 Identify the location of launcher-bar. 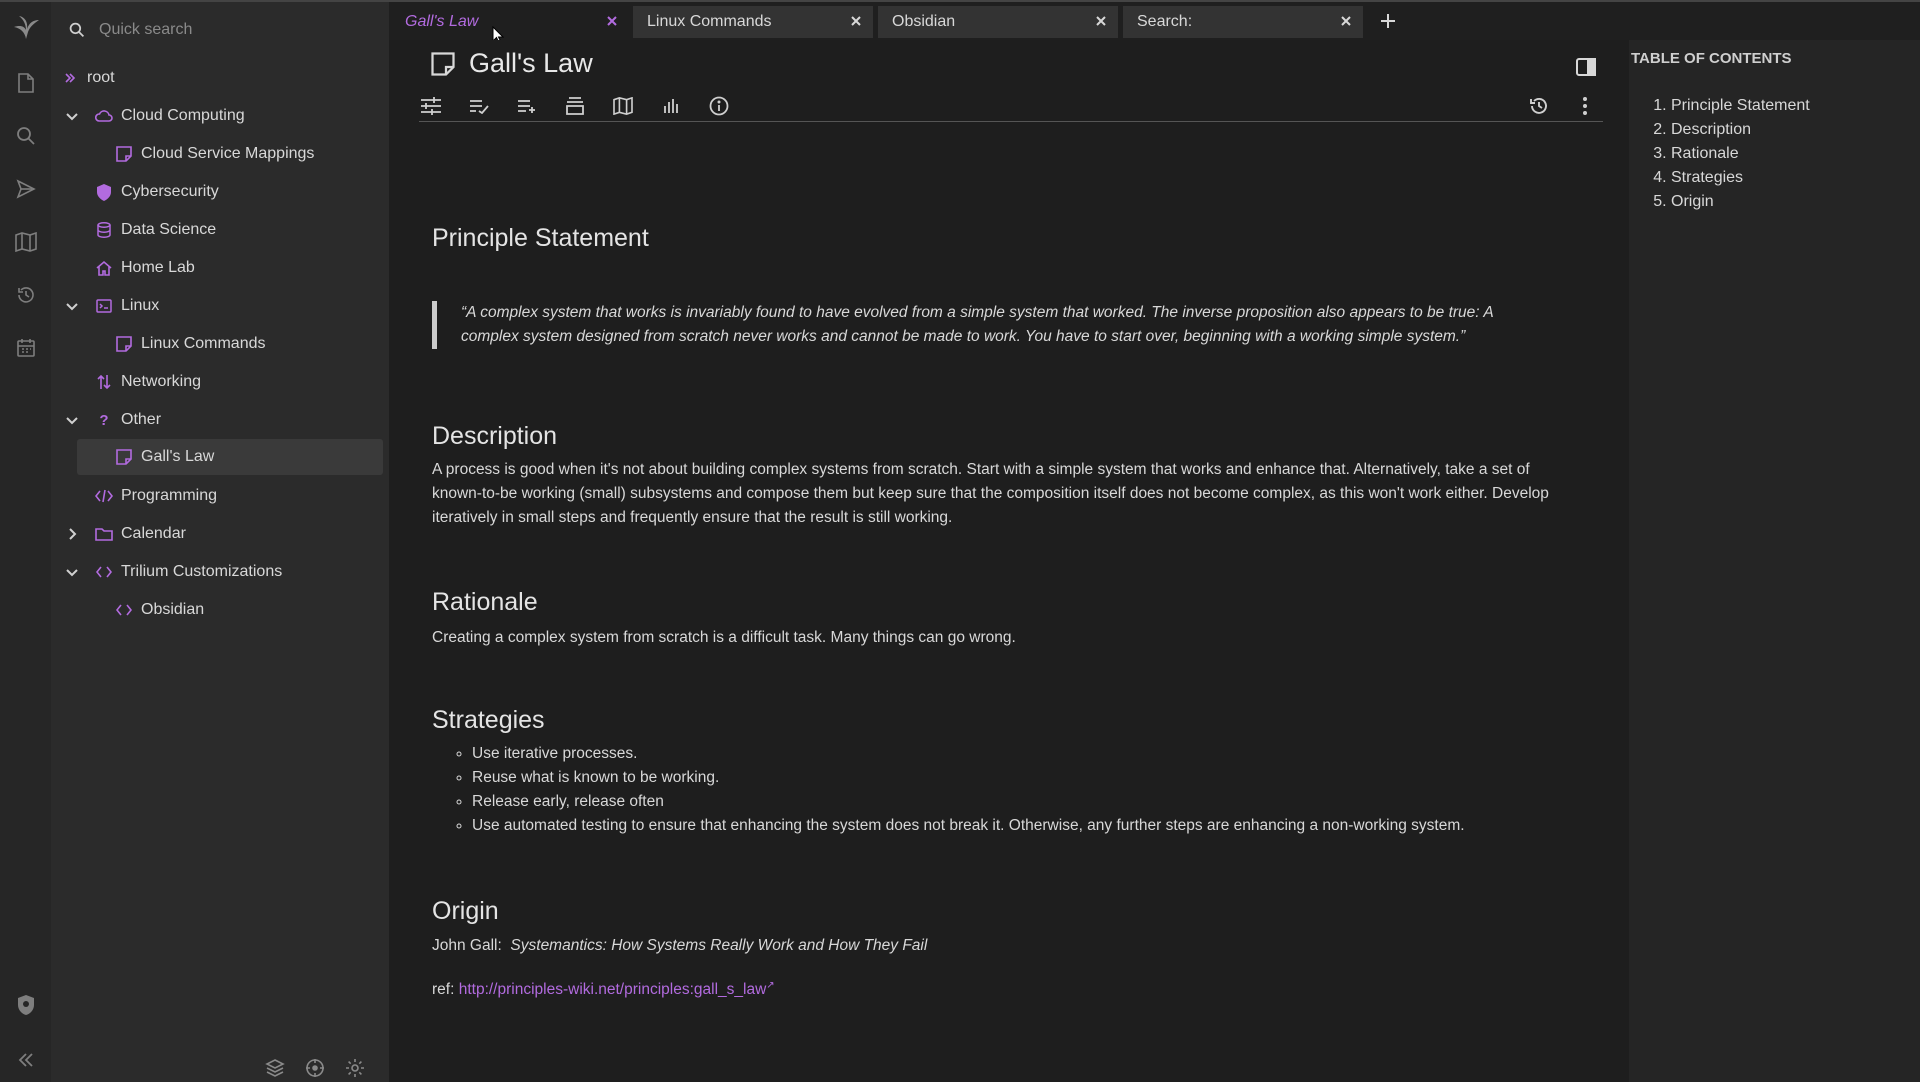
(25, 541).